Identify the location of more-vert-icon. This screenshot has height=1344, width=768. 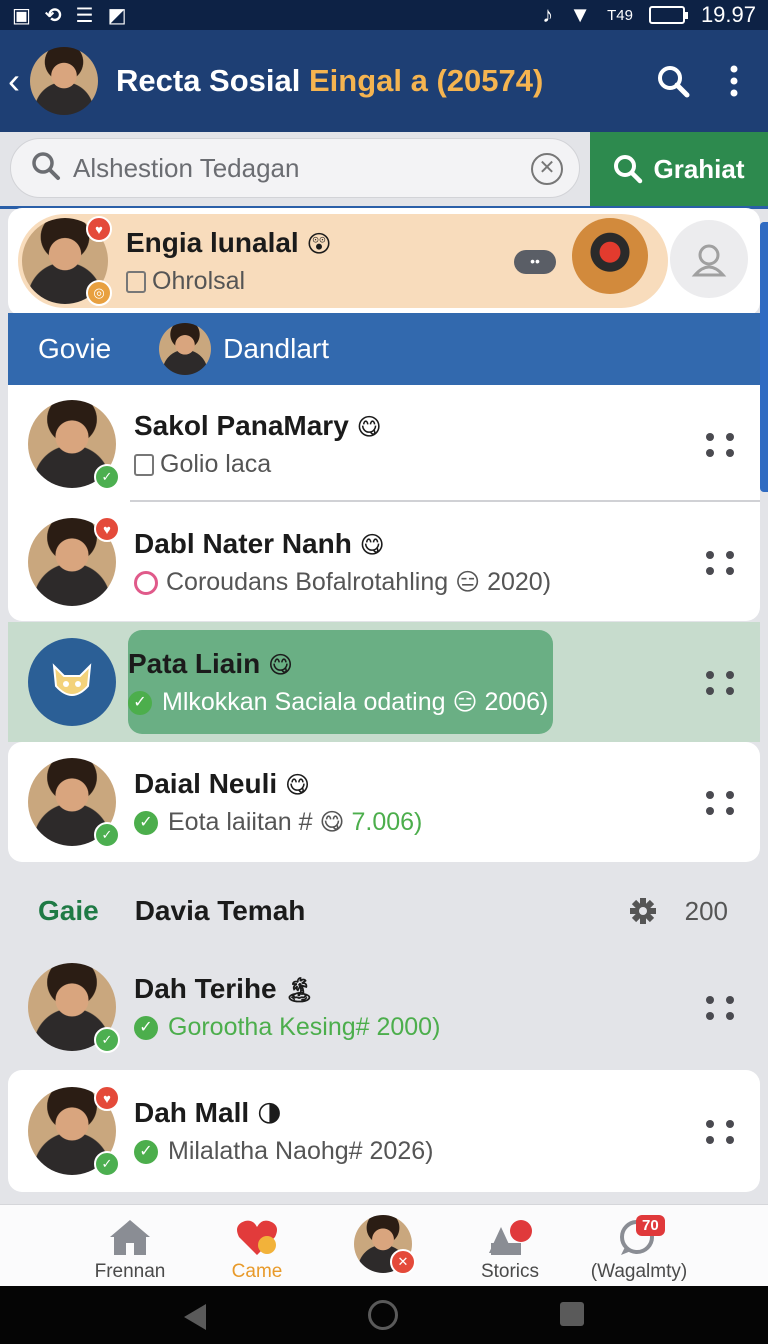
(734, 81).